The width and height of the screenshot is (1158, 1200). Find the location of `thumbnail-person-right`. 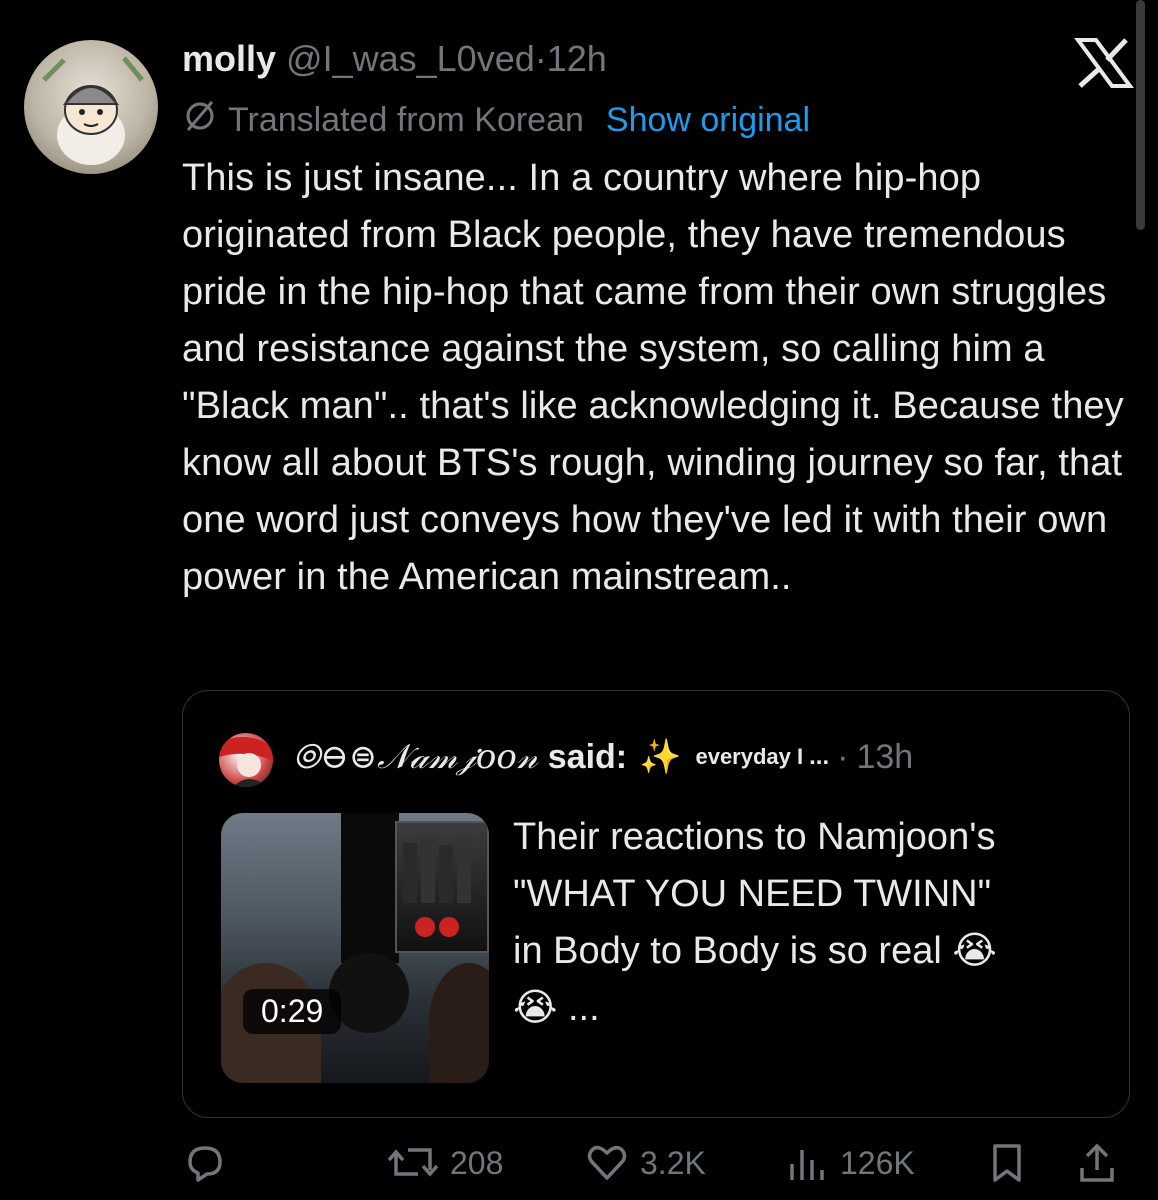

thumbnail-person-right is located at coordinates (459, 1023).